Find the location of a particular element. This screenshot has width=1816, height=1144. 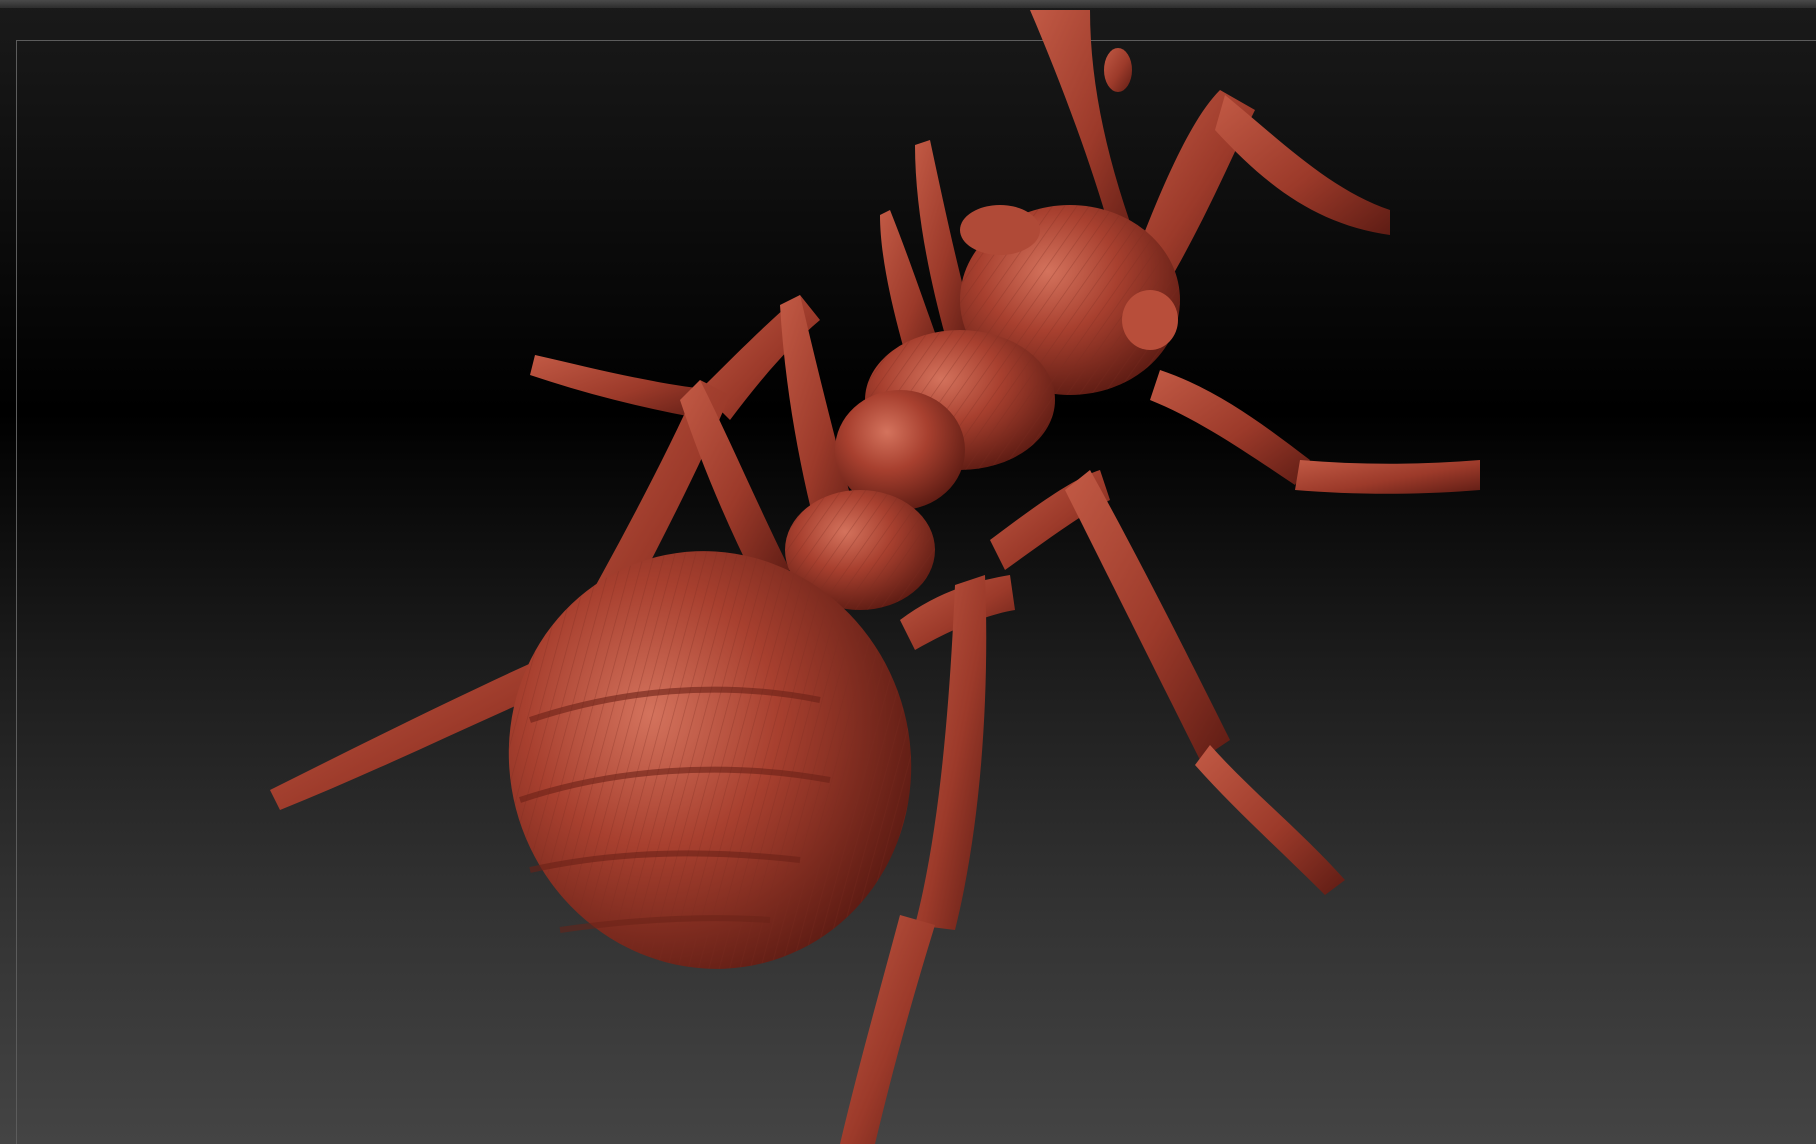

leg-right-mid is located at coordinates (1167, 682).